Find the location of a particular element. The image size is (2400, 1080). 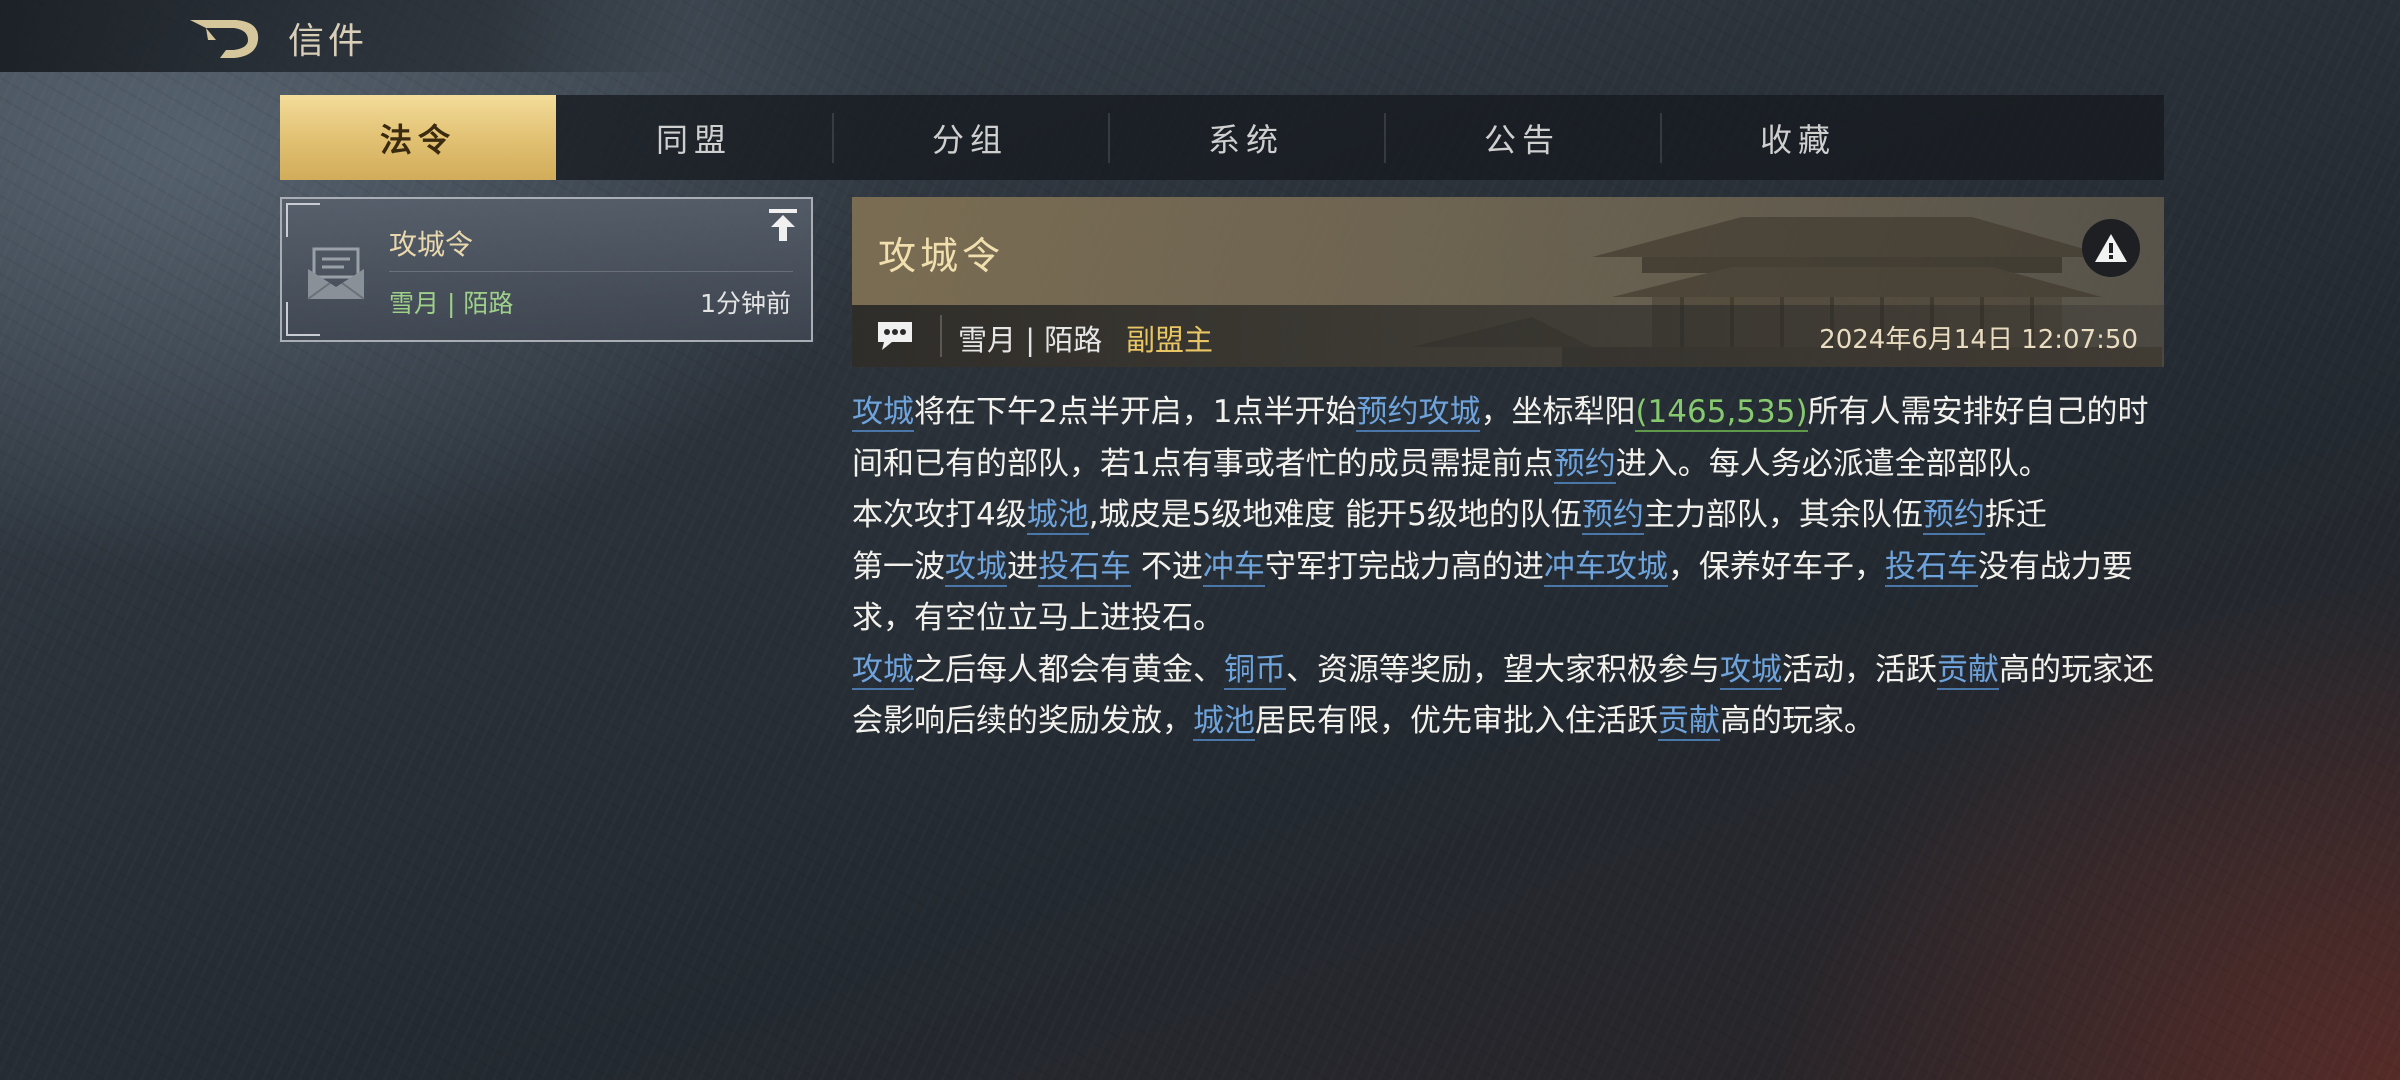

tab-decrees: 法令 is located at coordinates (418, 137).